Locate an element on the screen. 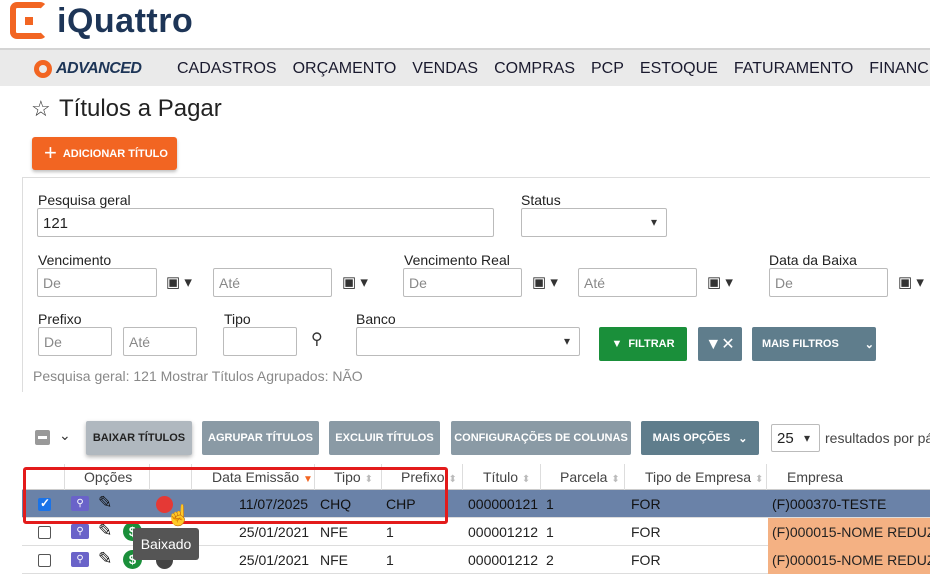 The height and width of the screenshot is (574, 930). filter-clear-icon: ▼✕ is located at coordinates (720, 344).